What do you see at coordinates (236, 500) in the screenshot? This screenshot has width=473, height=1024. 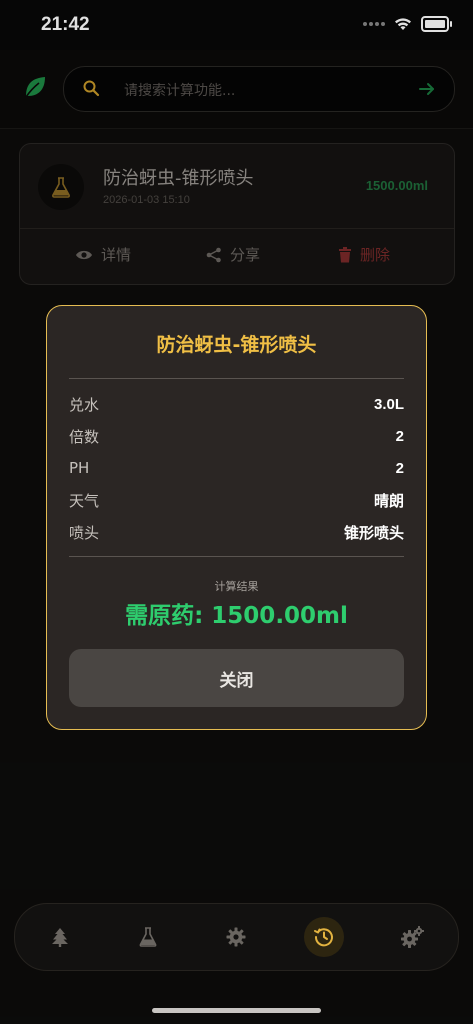 I see `detail-row-weather: 天气 晴朗` at bounding box center [236, 500].